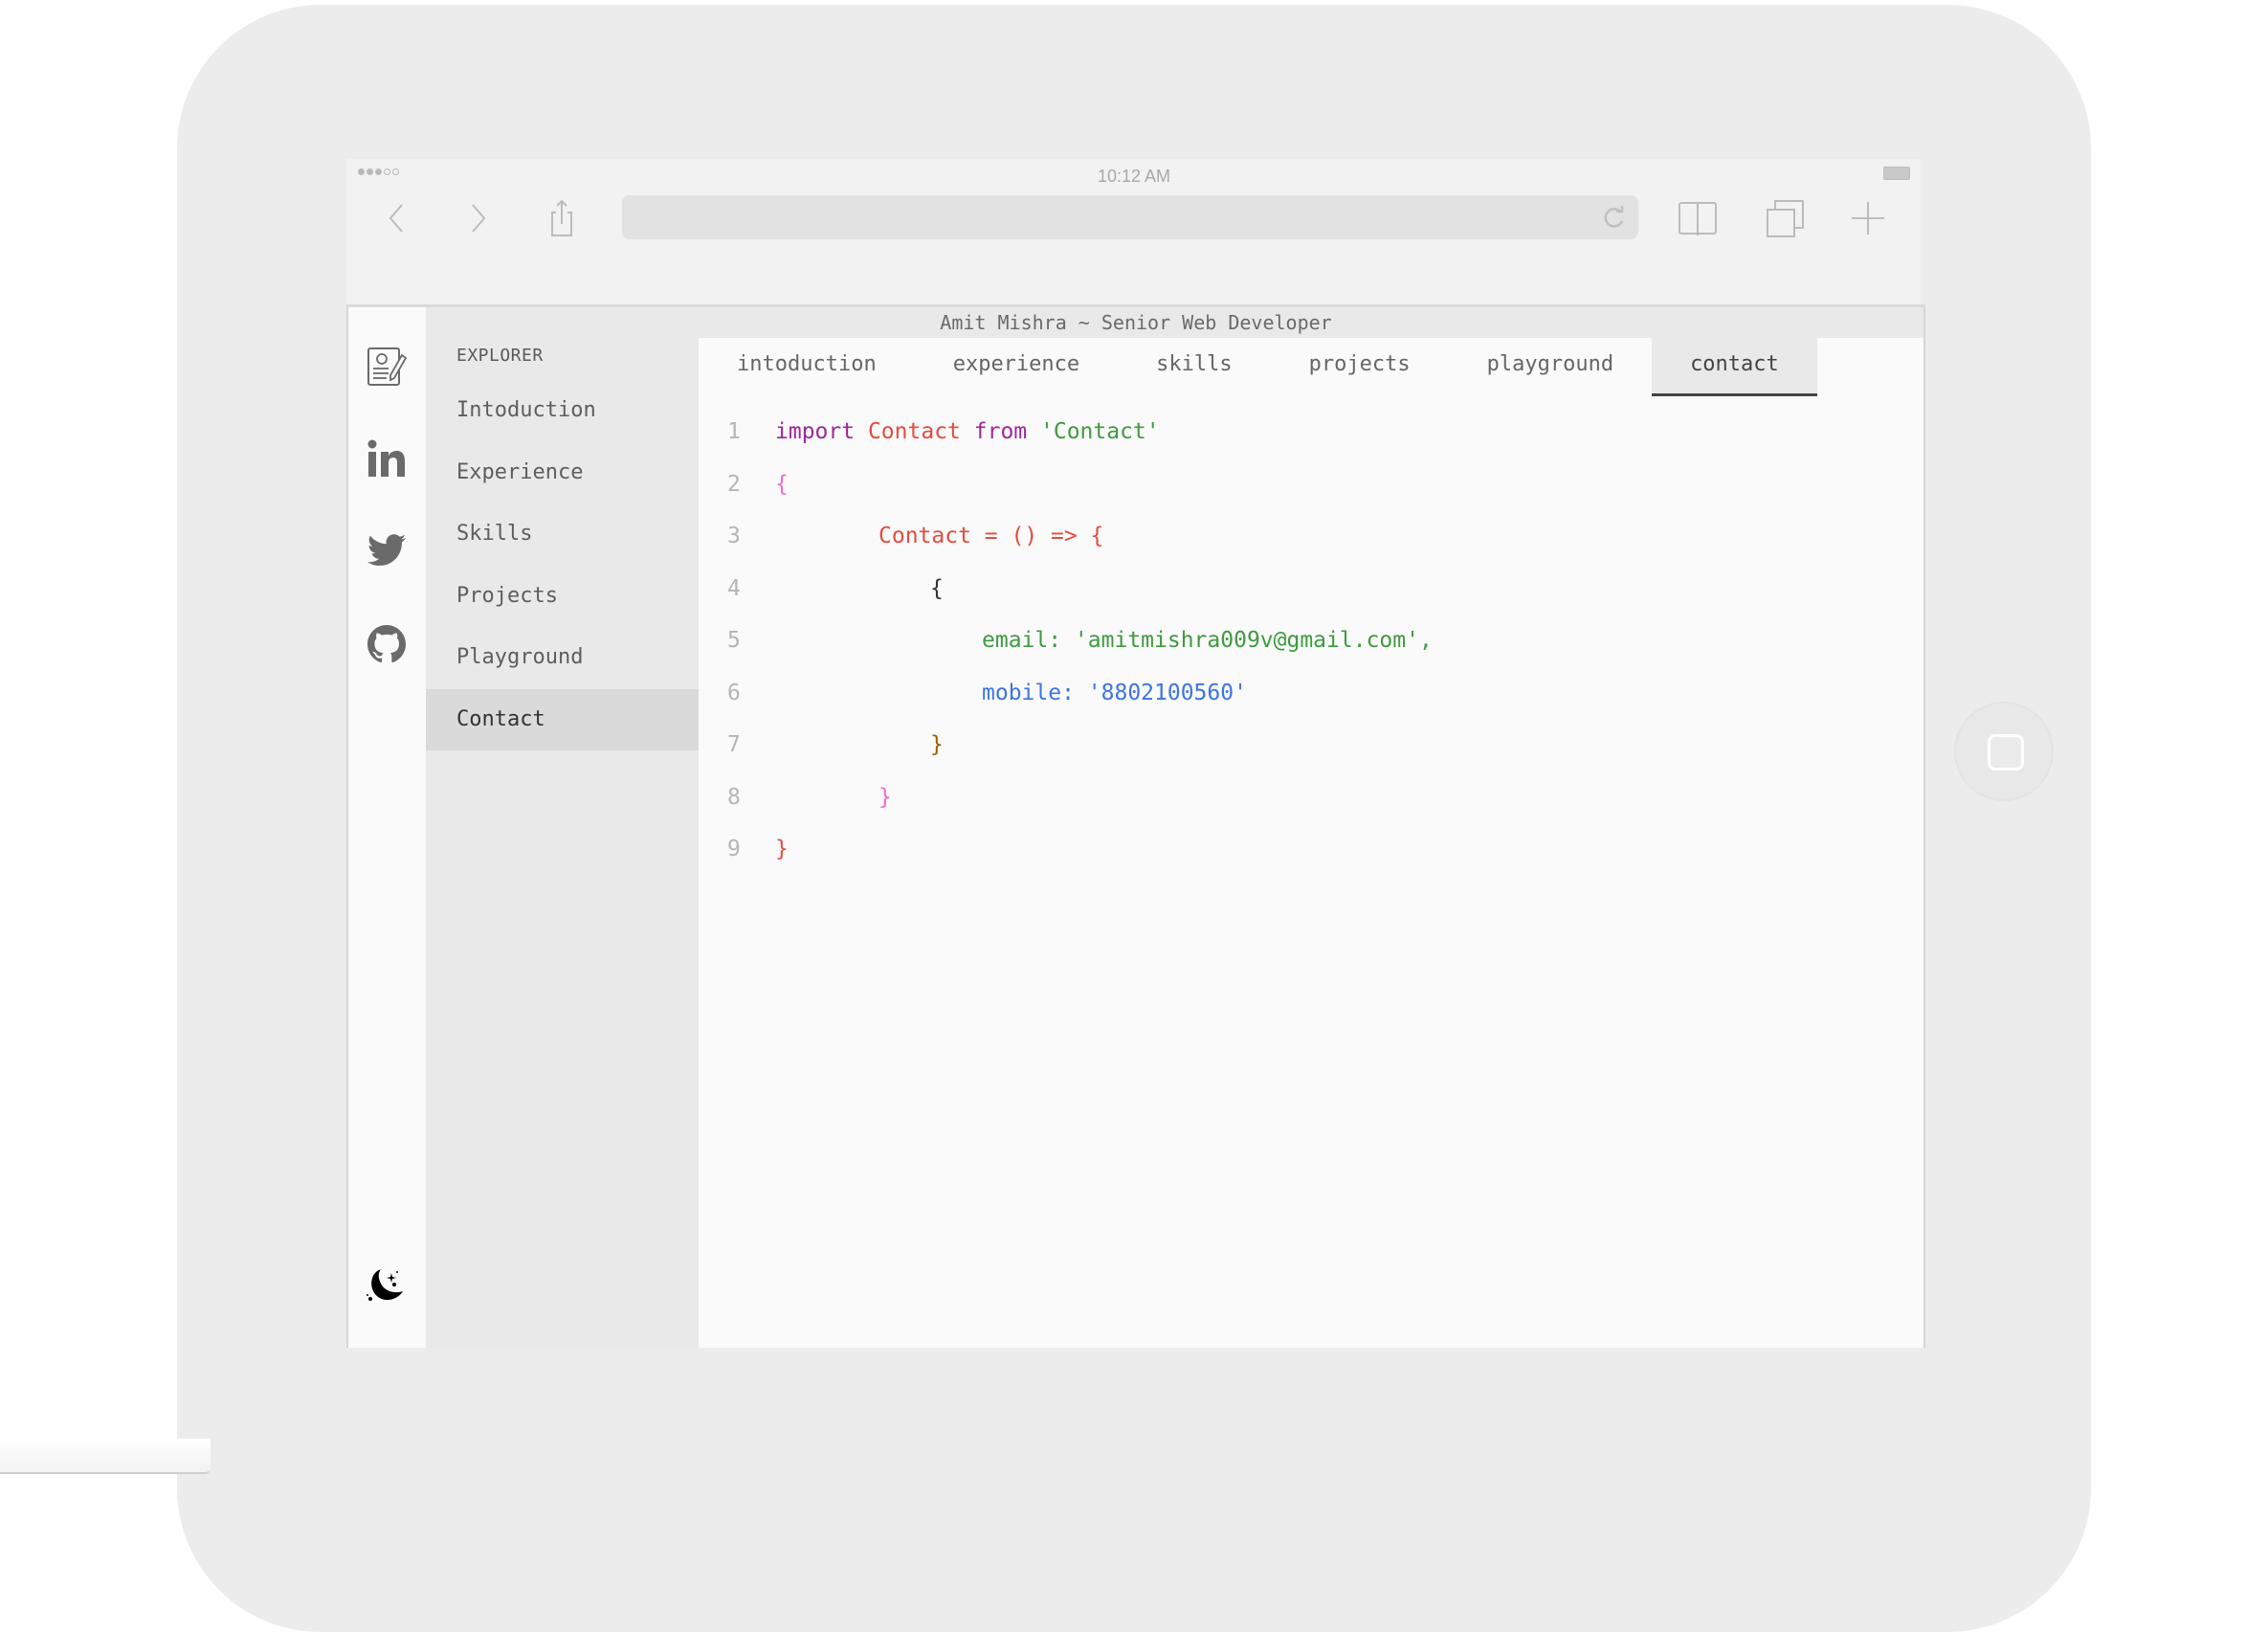 This screenshot has width=2268, height=1632. I want to click on linkedin-link, so click(387, 459).